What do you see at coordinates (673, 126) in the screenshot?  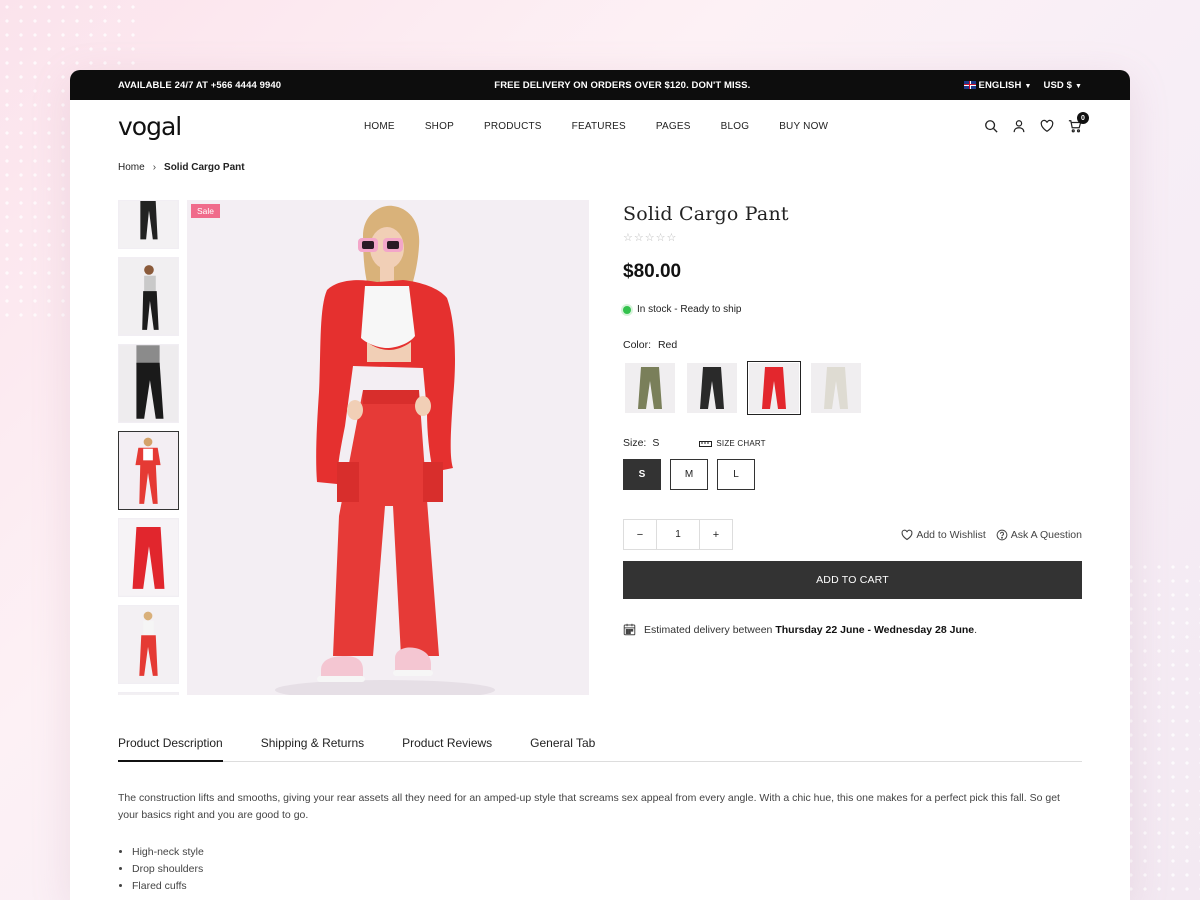 I see `nav-pages: PAGES` at bounding box center [673, 126].